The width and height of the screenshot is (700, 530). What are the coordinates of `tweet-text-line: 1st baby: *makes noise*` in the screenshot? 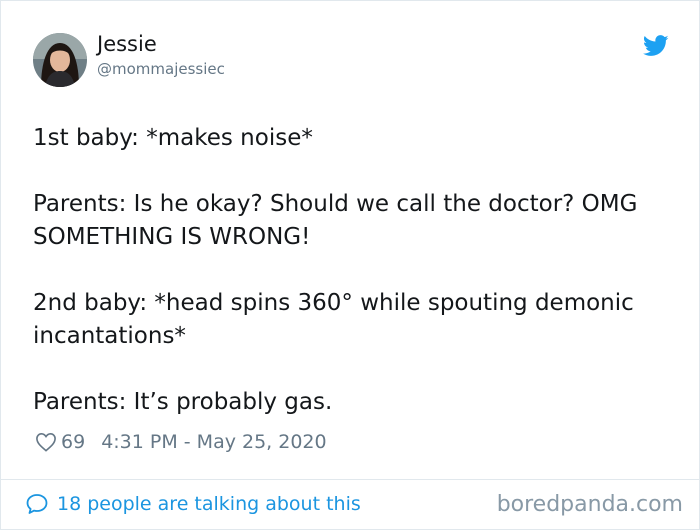 It's located at (173, 138).